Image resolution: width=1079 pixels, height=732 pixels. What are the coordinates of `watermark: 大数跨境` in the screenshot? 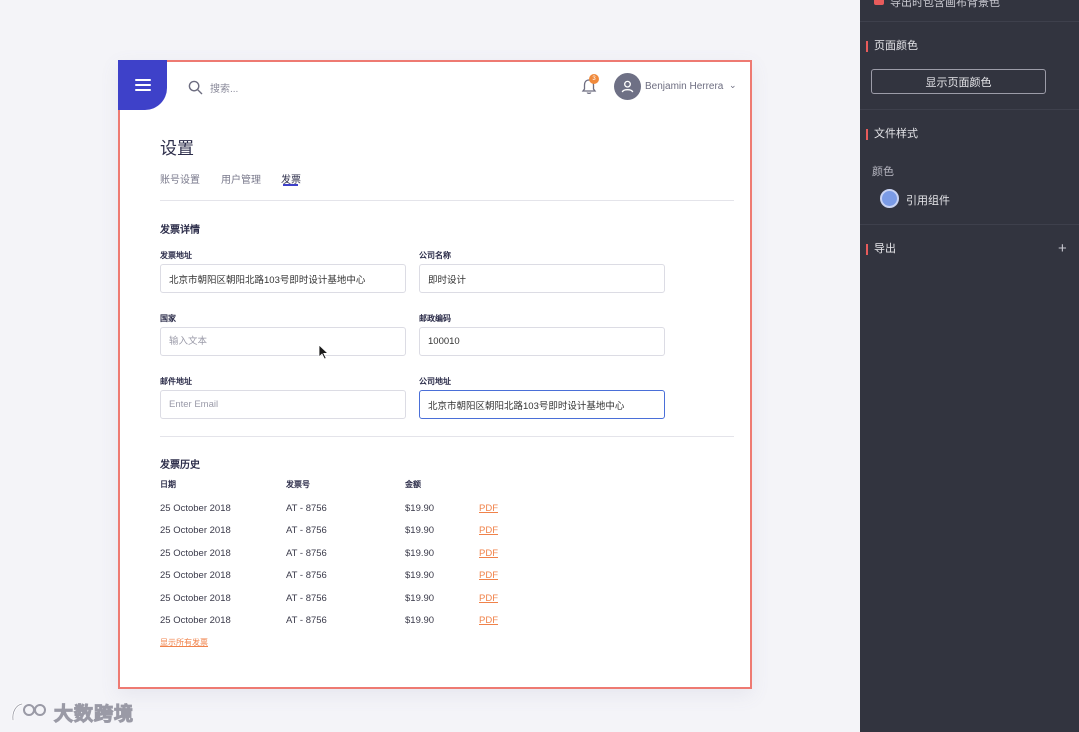 It's located at (72, 712).